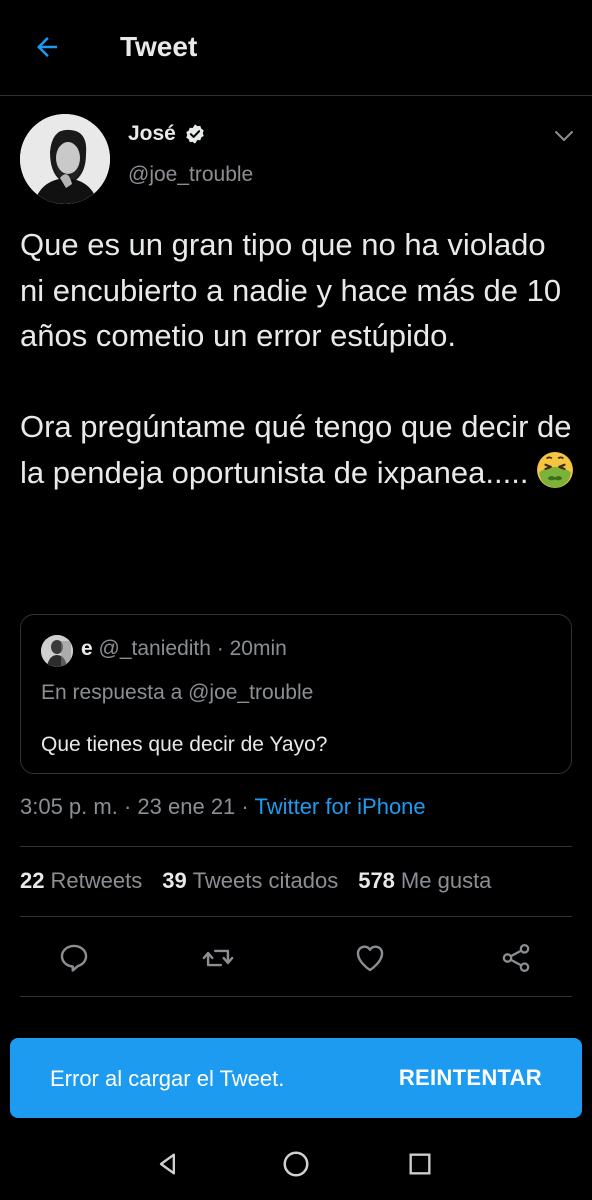  I want to click on arrow-left-icon, so click(47, 47).